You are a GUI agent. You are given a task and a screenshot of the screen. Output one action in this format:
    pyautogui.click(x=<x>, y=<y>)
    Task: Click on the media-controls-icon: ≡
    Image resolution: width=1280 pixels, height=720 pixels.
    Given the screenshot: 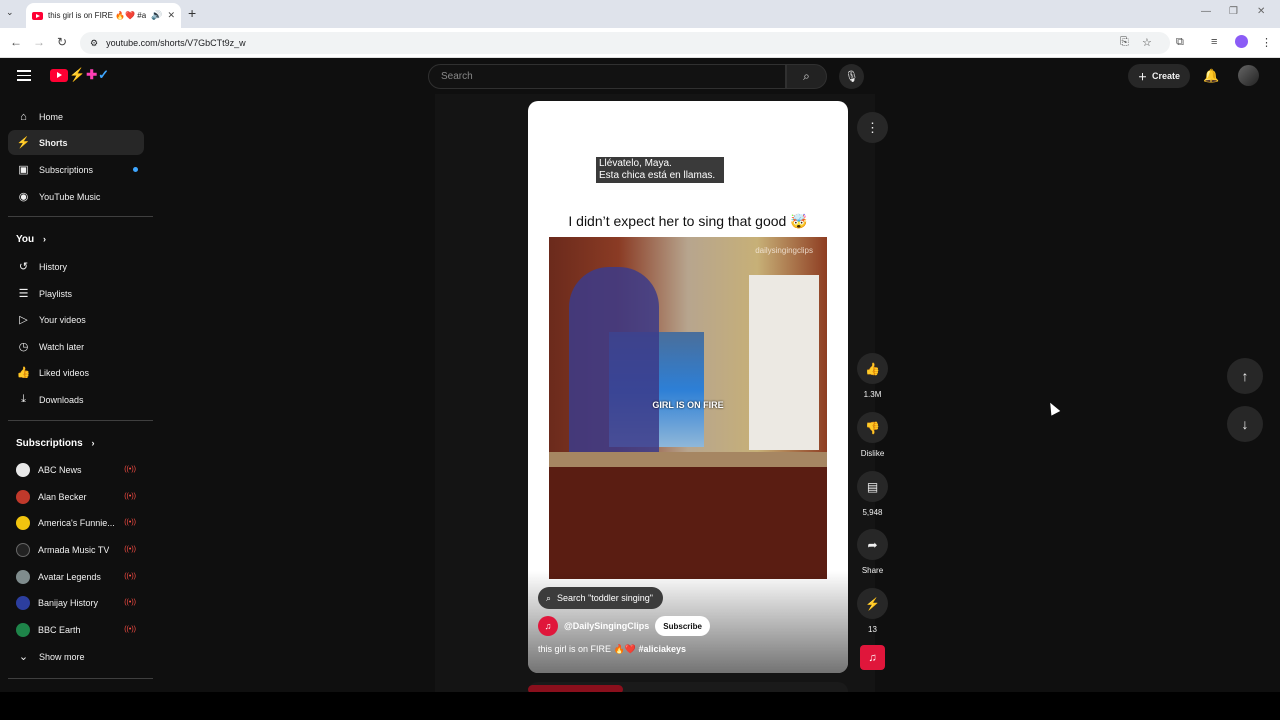 What is the action you would take?
    pyautogui.click(x=1214, y=42)
    